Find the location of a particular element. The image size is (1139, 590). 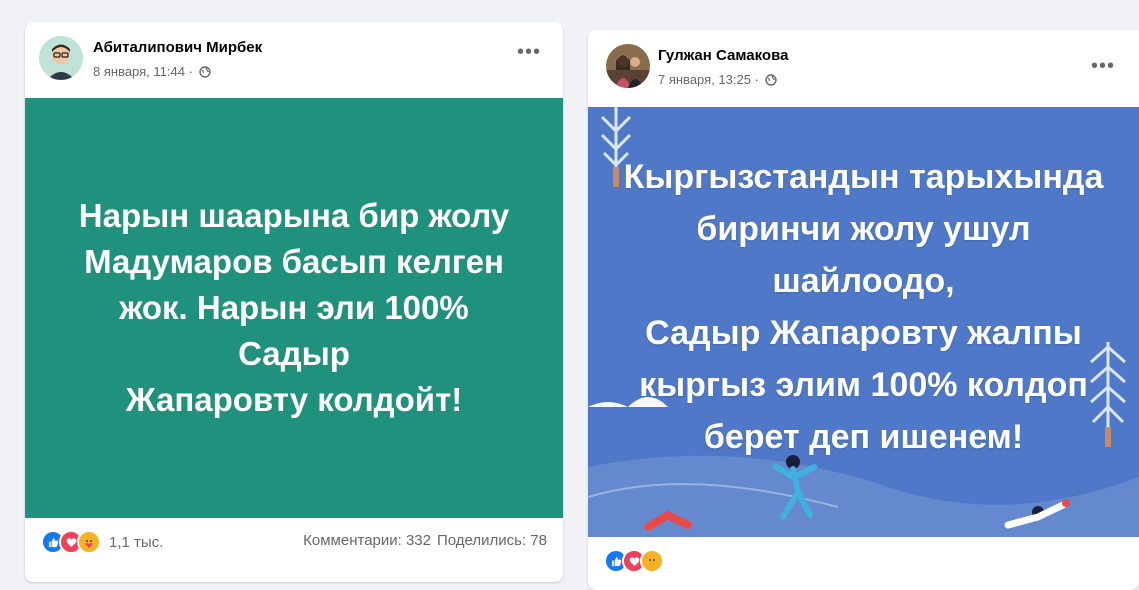

engagement-counts: Комментарии: 332 Поделились: 78 is located at coordinates (425, 540).